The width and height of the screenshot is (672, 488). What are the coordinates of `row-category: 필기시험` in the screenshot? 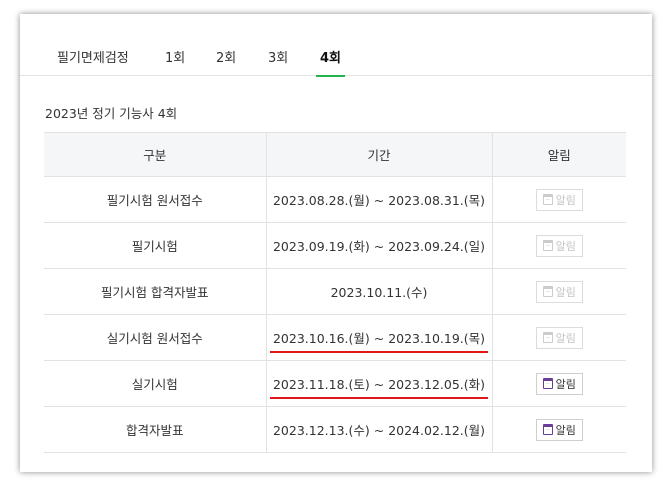 It's located at (155, 245).